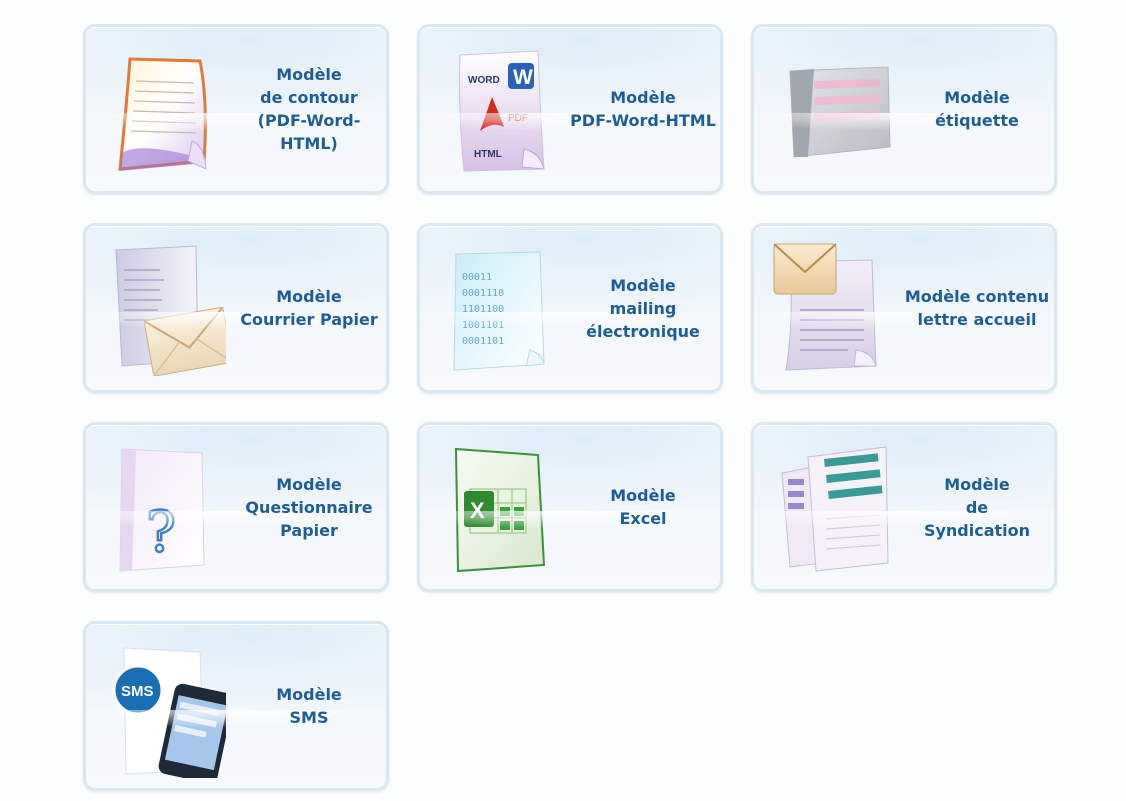 The image size is (1126, 801). I want to click on template-tile-contour: Modèle de contour (PDF-Word- HTML), so click(236, 109).